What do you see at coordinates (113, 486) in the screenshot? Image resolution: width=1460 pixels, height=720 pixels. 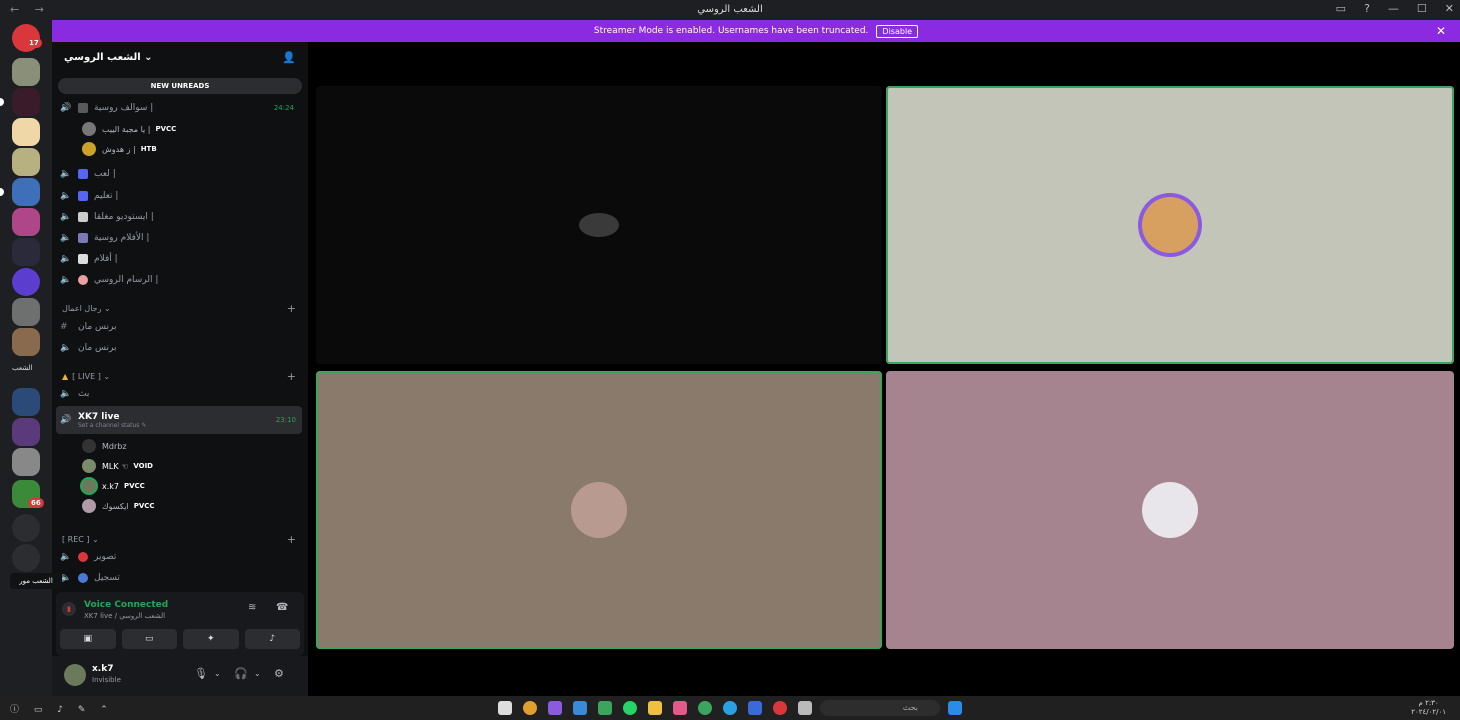 I see `voice-user: x.k7 PVCC` at bounding box center [113, 486].